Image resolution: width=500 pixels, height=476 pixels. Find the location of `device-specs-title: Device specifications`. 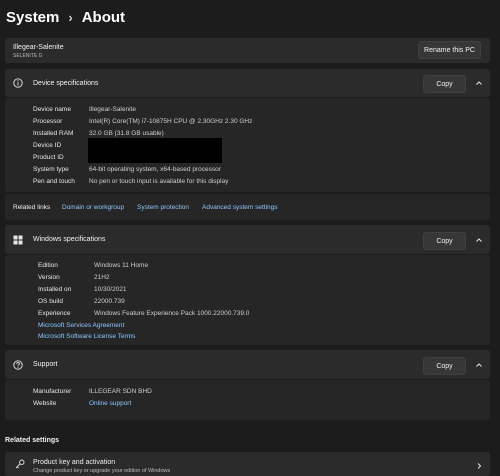

device-specs-title: Device specifications is located at coordinates (66, 83).